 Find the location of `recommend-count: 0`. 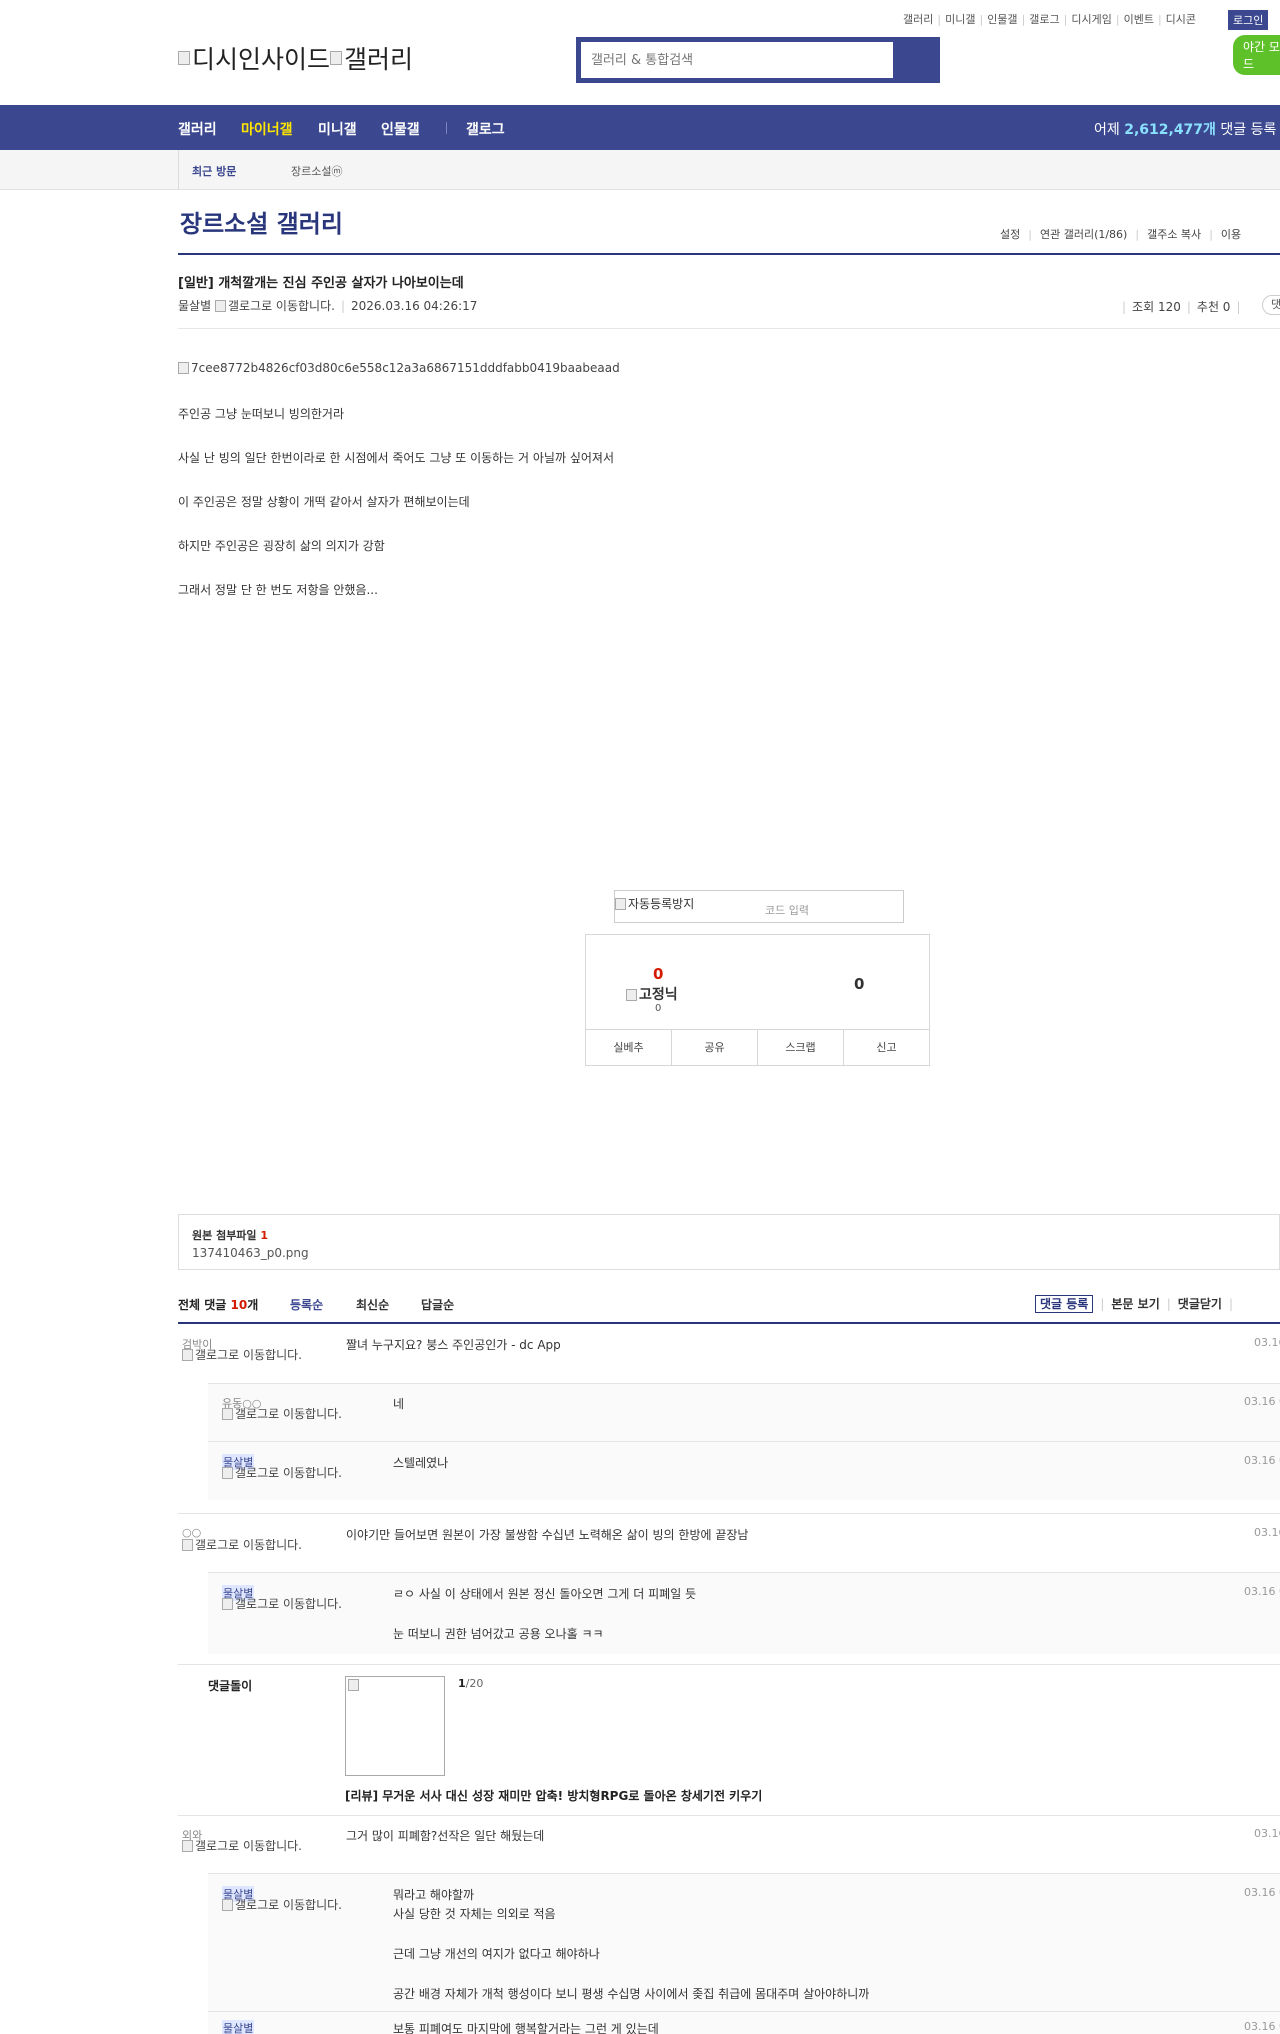

recommend-count: 0 is located at coordinates (658, 974).